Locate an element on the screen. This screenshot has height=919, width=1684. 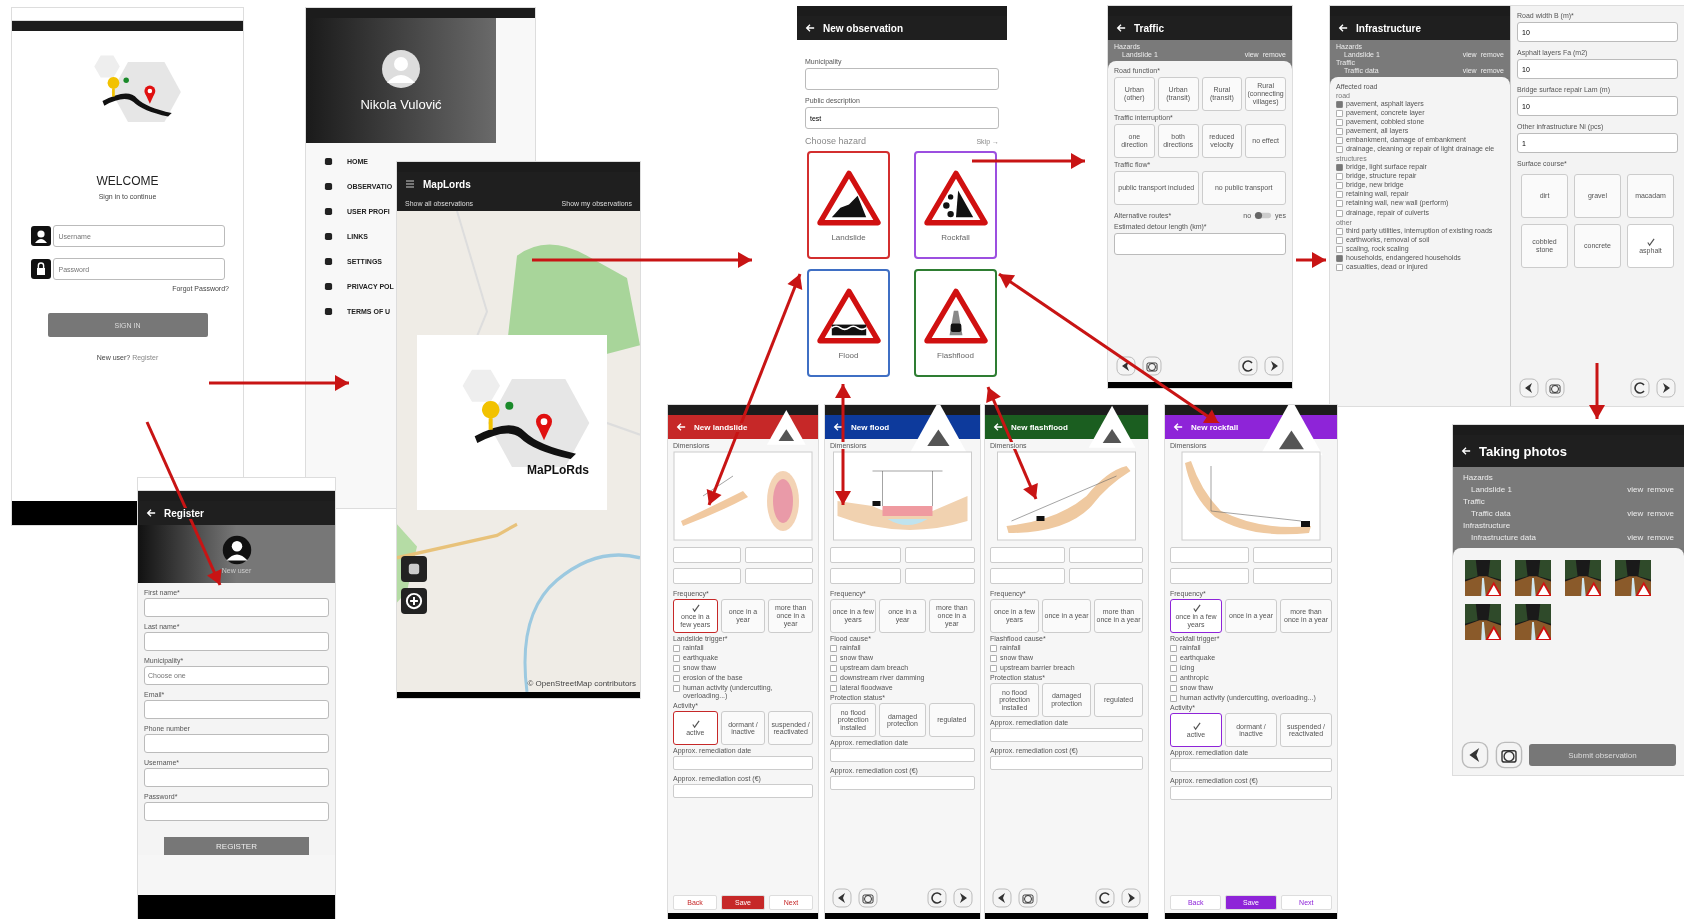
hazard-card: Landslide is located at coordinates (848, 205).